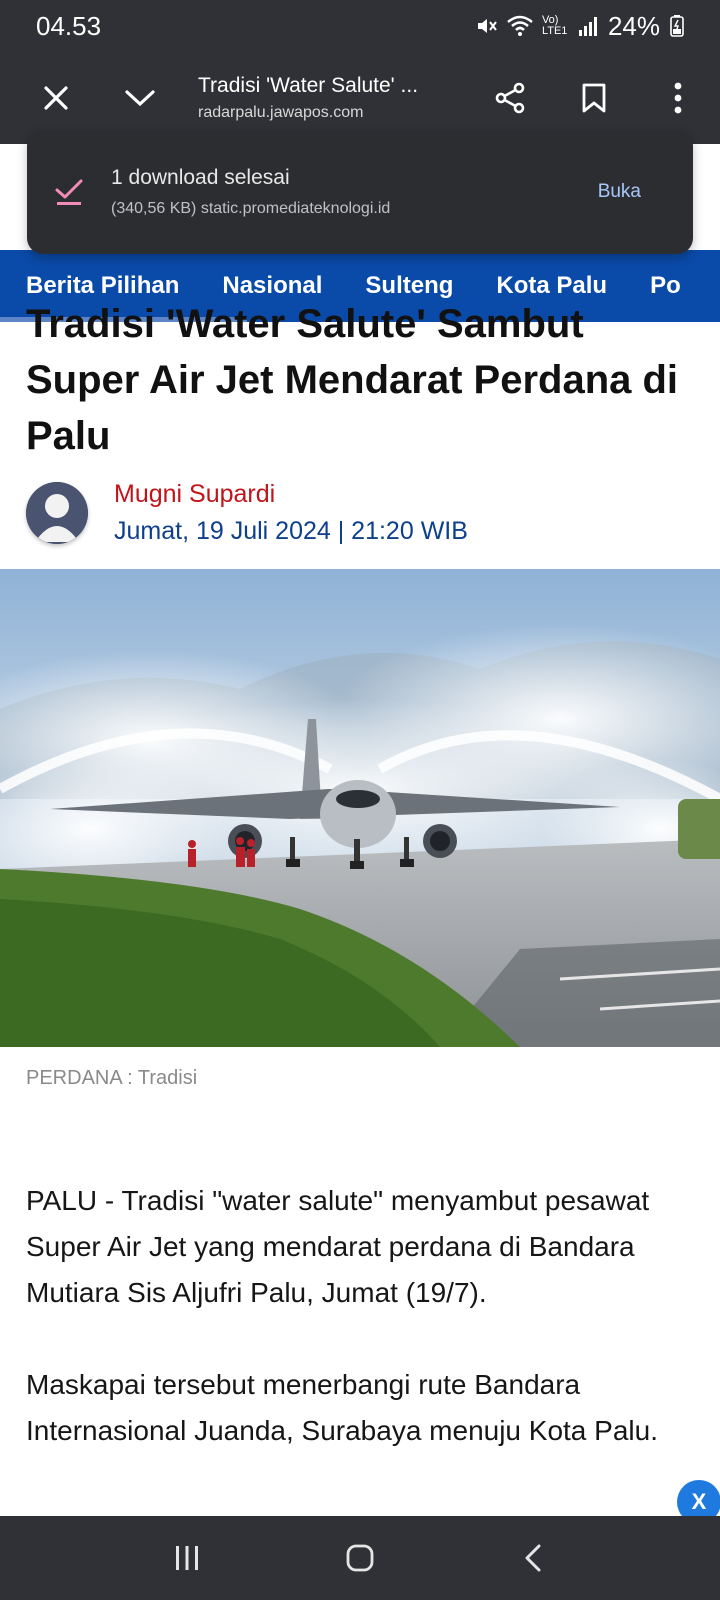 The width and height of the screenshot is (720, 1600). Describe the element at coordinates (633, 25) in the screenshot. I see `battery-percent: 24%` at that location.